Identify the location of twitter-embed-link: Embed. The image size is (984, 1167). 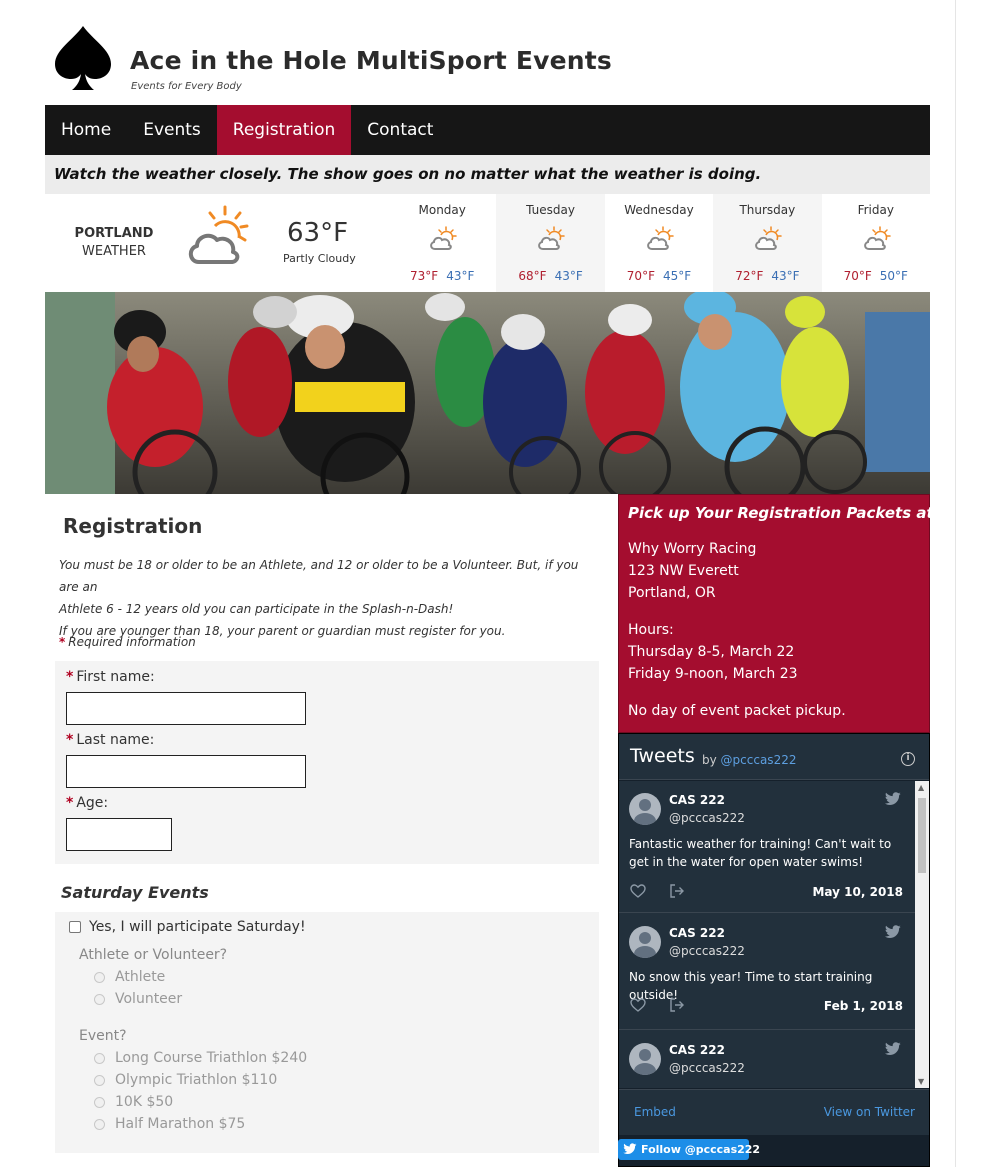
(655, 1112).